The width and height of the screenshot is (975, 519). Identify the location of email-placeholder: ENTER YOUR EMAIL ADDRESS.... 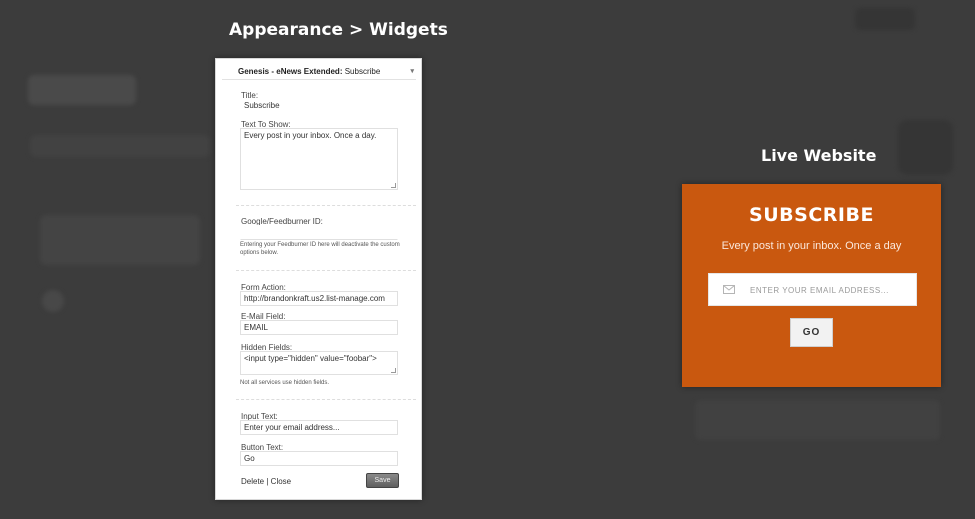
(819, 290).